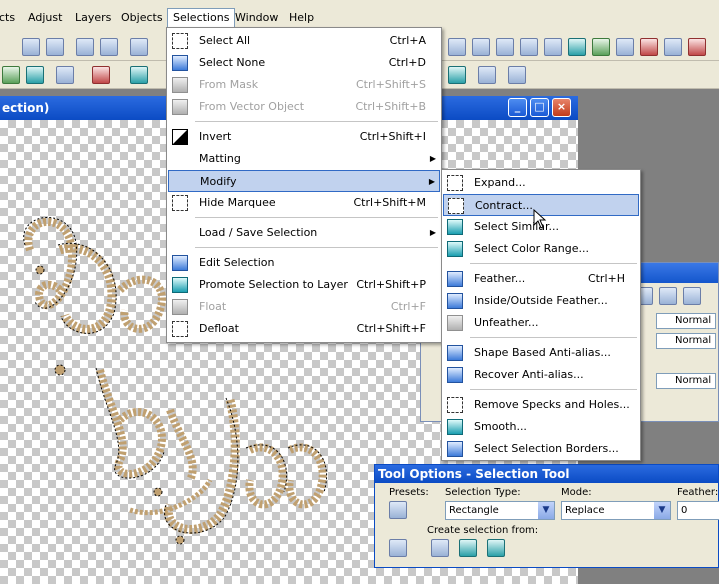 The height and width of the screenshot is (584, 719). Describe the element at coordinates (407, 62) in the screenshot. I see `menu-item-shortcut: Ctrl+D` at that location.